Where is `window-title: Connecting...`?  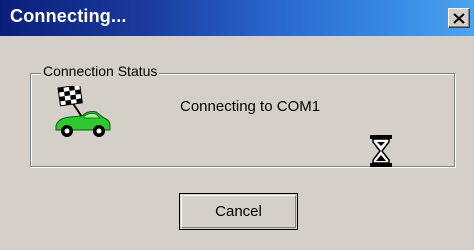
window-title: Connecting... is located at coordinates (68, 16).